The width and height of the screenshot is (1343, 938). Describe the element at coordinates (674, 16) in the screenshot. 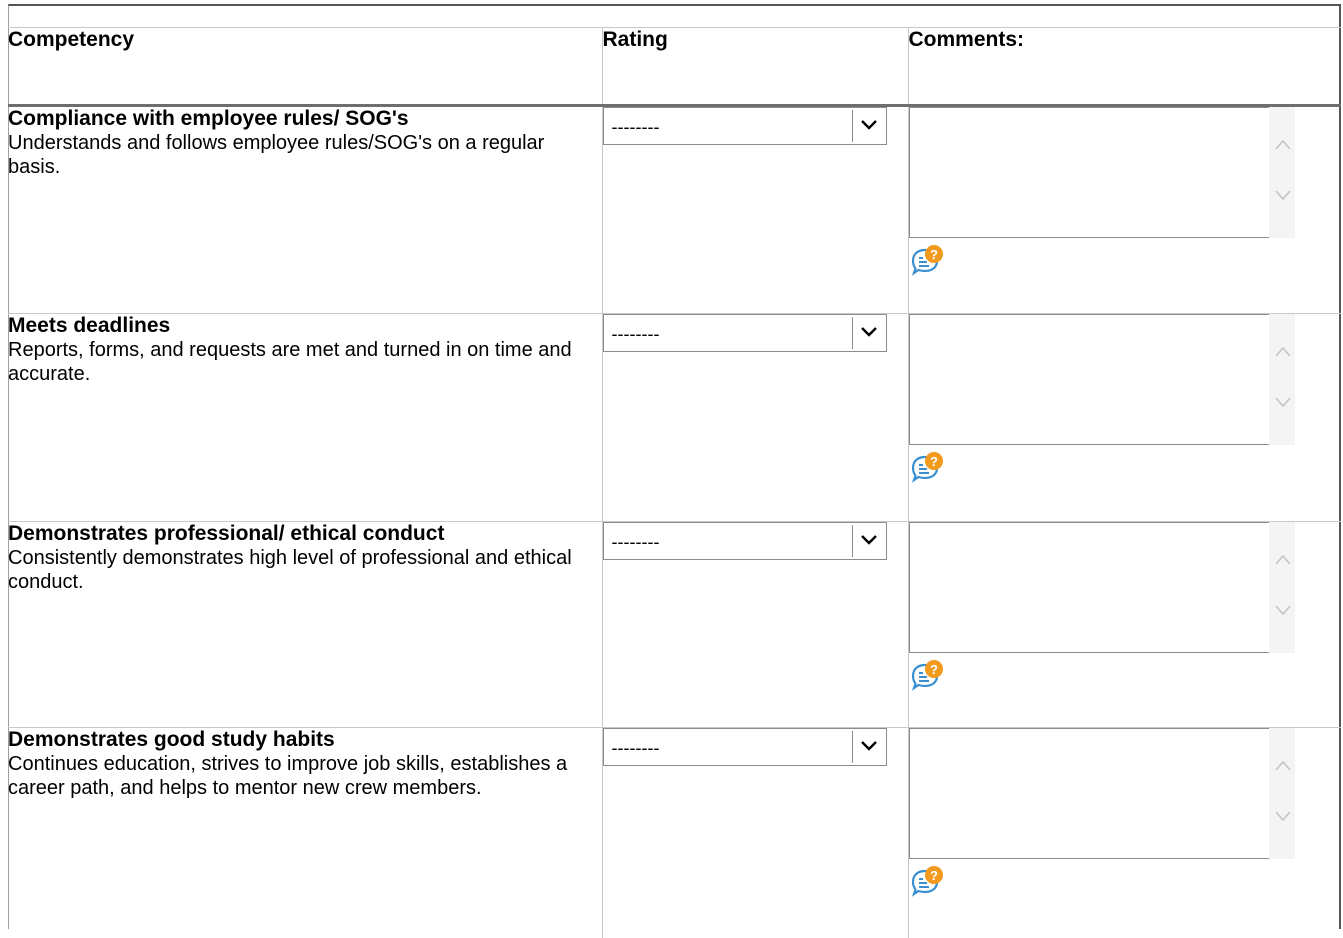

I see `table-top-spacer` at that location.